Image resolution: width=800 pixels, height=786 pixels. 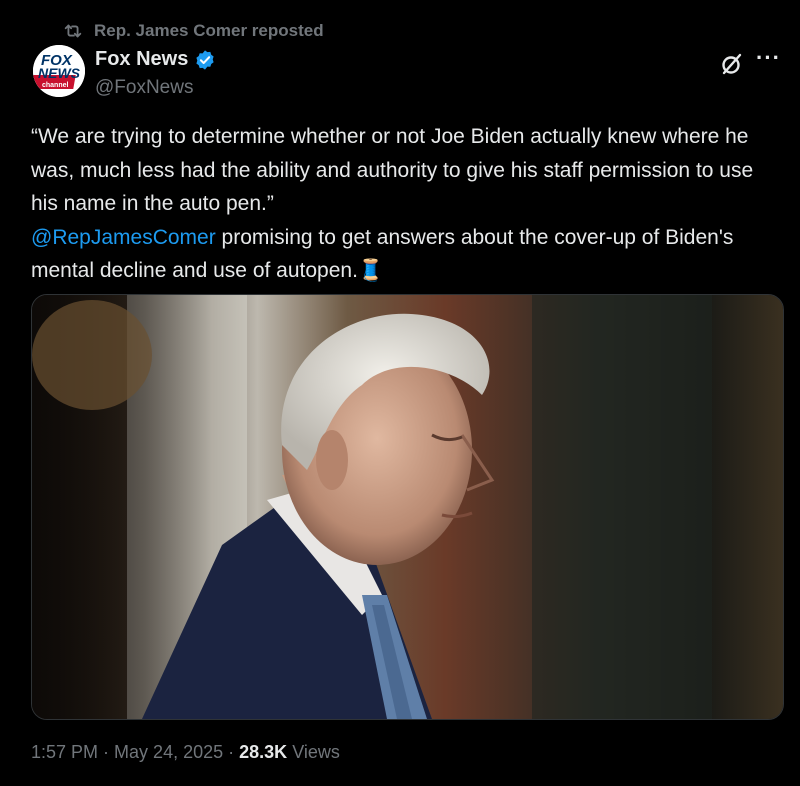 I want to click on grok-icon, so click(x=732, y=64).